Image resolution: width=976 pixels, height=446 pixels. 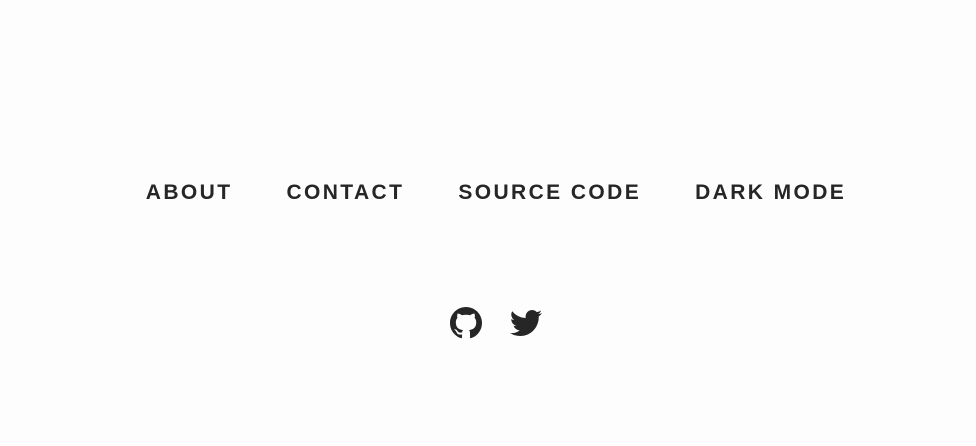 I want to click on github-icon, so click(x=466, y=323).